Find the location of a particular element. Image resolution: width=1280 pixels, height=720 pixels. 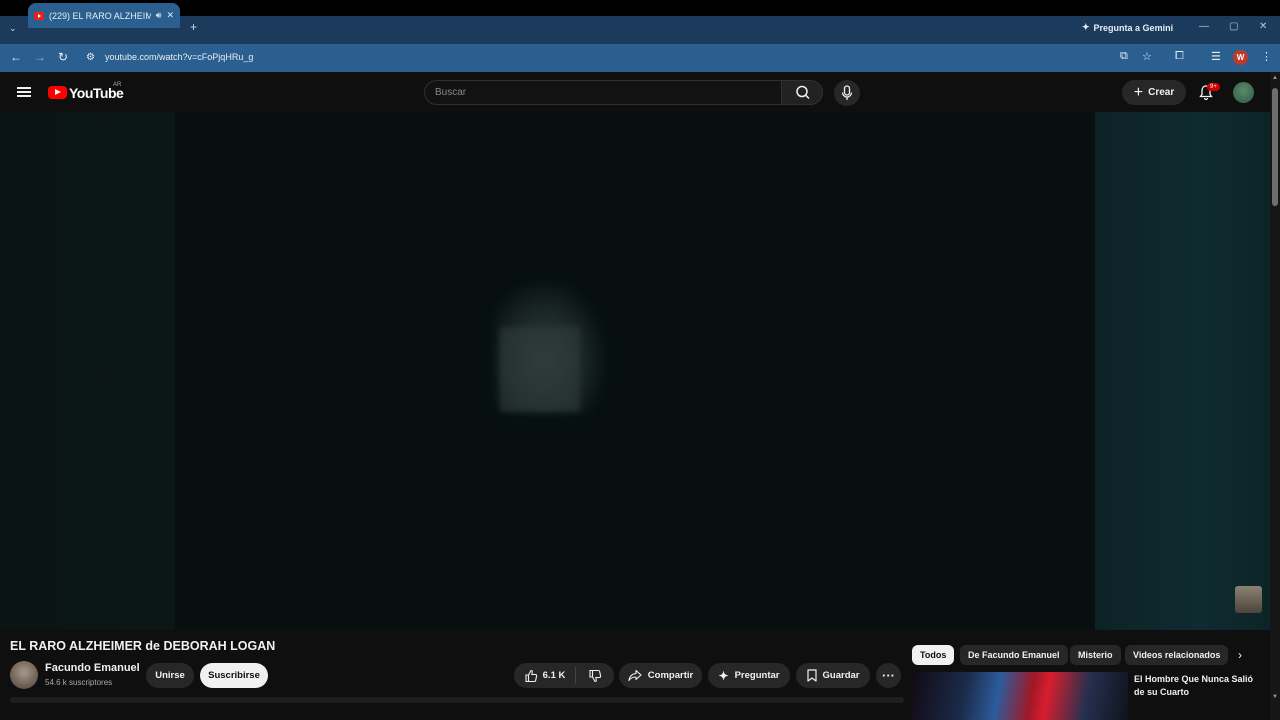

country-code: AR is located at coordinates (117, 85).